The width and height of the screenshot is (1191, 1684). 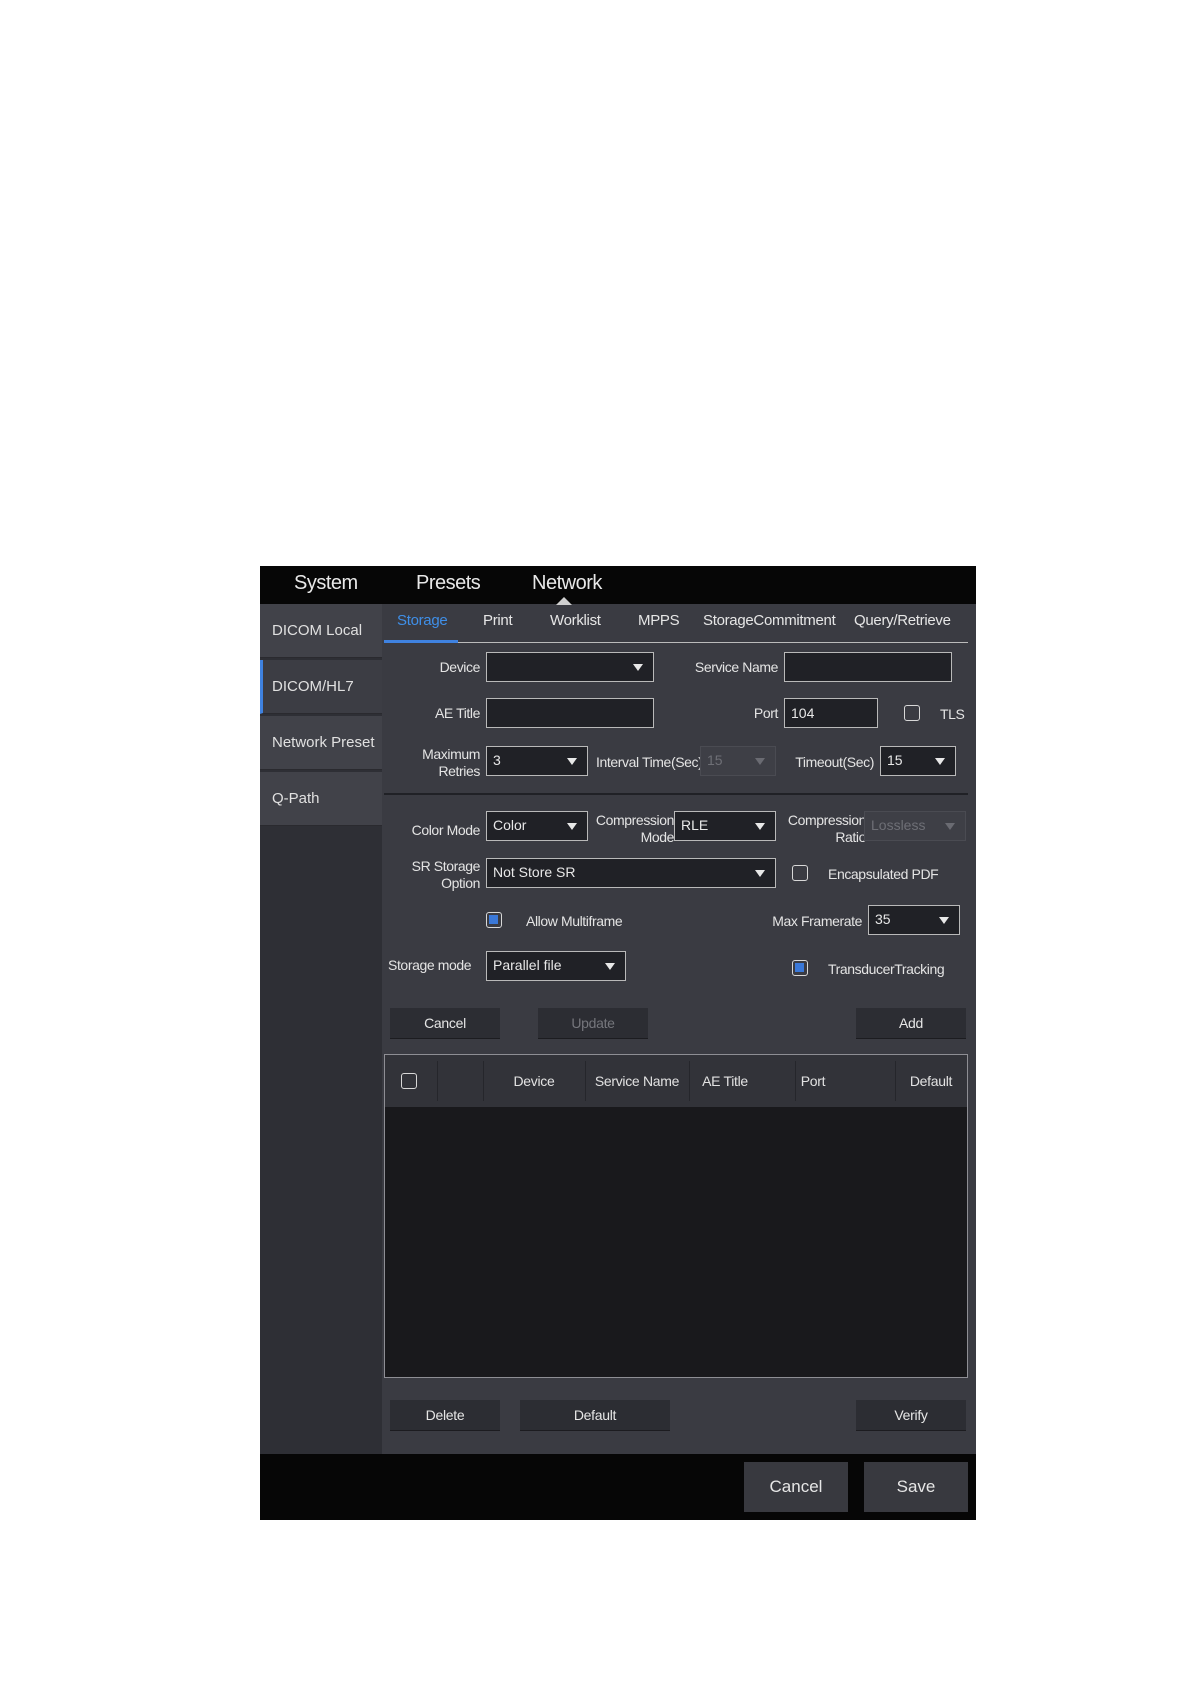 What do you see at coordinates (446, 866) in the screenshot?
I see `sr-storage-label-line1: SR Storage` at bounding box center [446, 866].